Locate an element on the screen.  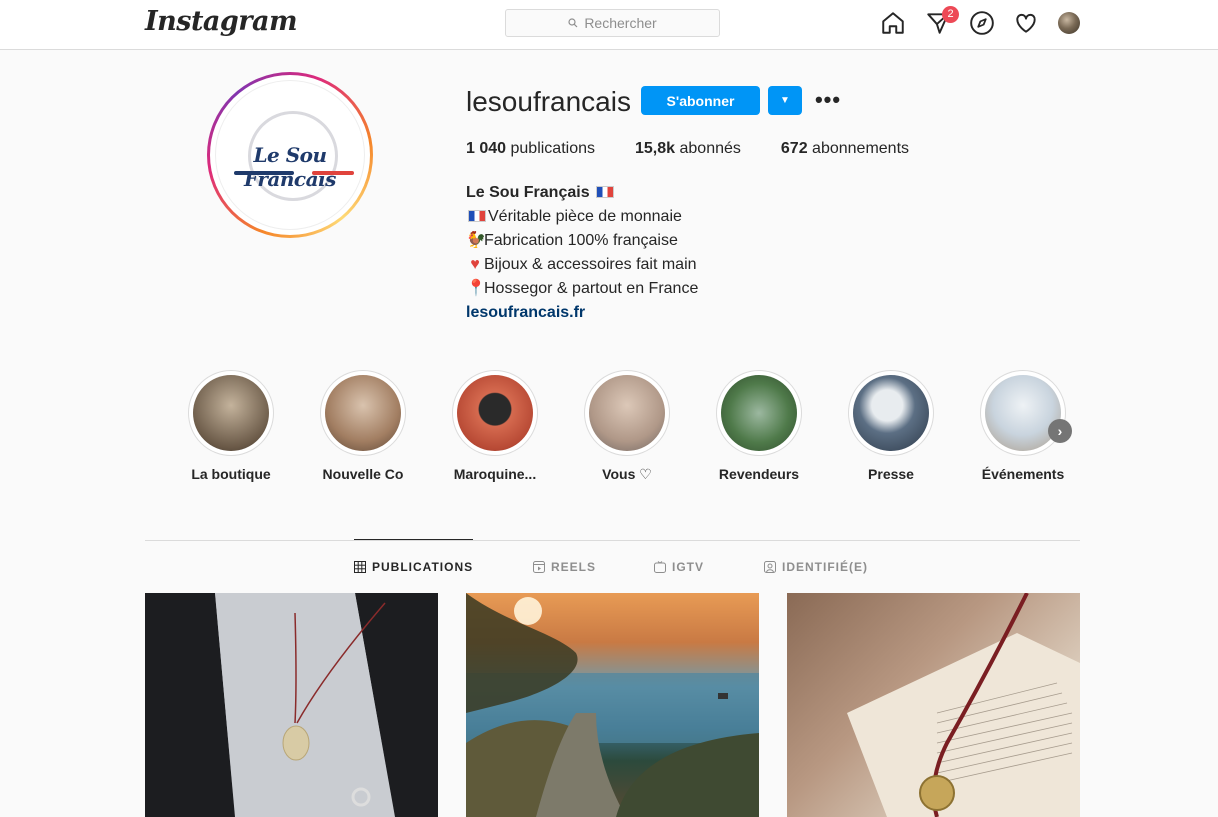
highlight-revendeurs: Revendeurs is located at coordinates (759, 426).